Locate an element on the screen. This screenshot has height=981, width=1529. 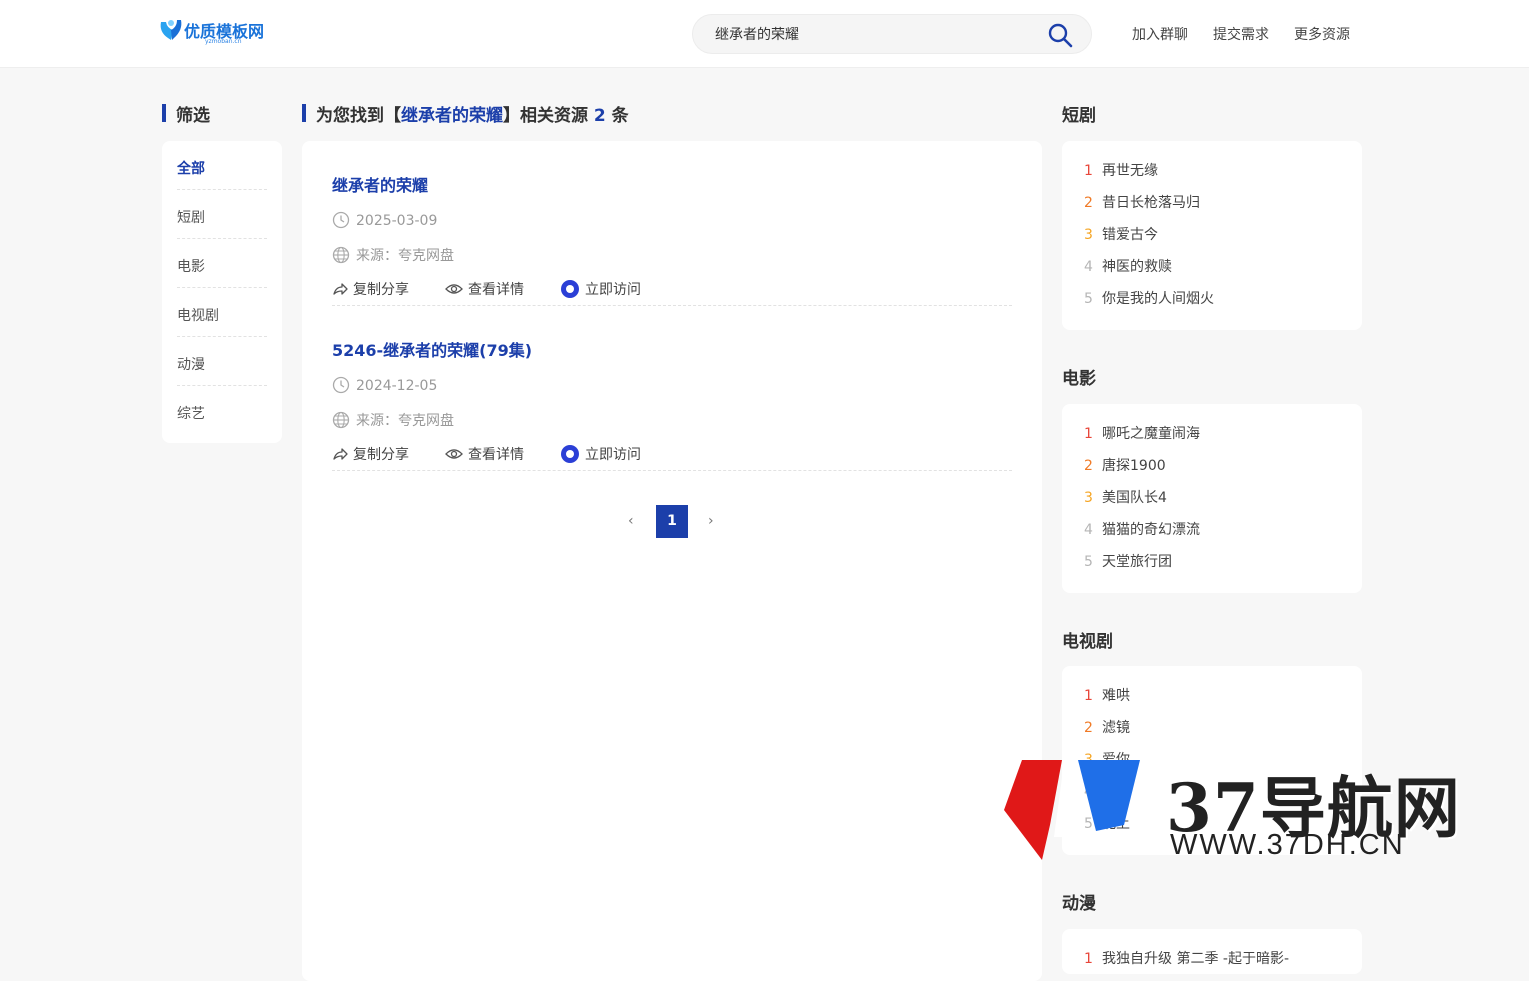
search-box is located at coordinates (892, 34).